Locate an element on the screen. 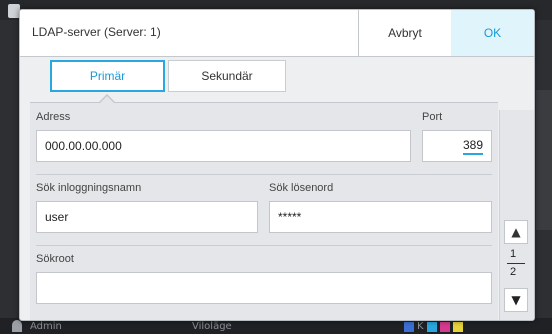 The width and height of the screenshot is (552, 334). ok-button: OK is located at coordinates (492, 33).